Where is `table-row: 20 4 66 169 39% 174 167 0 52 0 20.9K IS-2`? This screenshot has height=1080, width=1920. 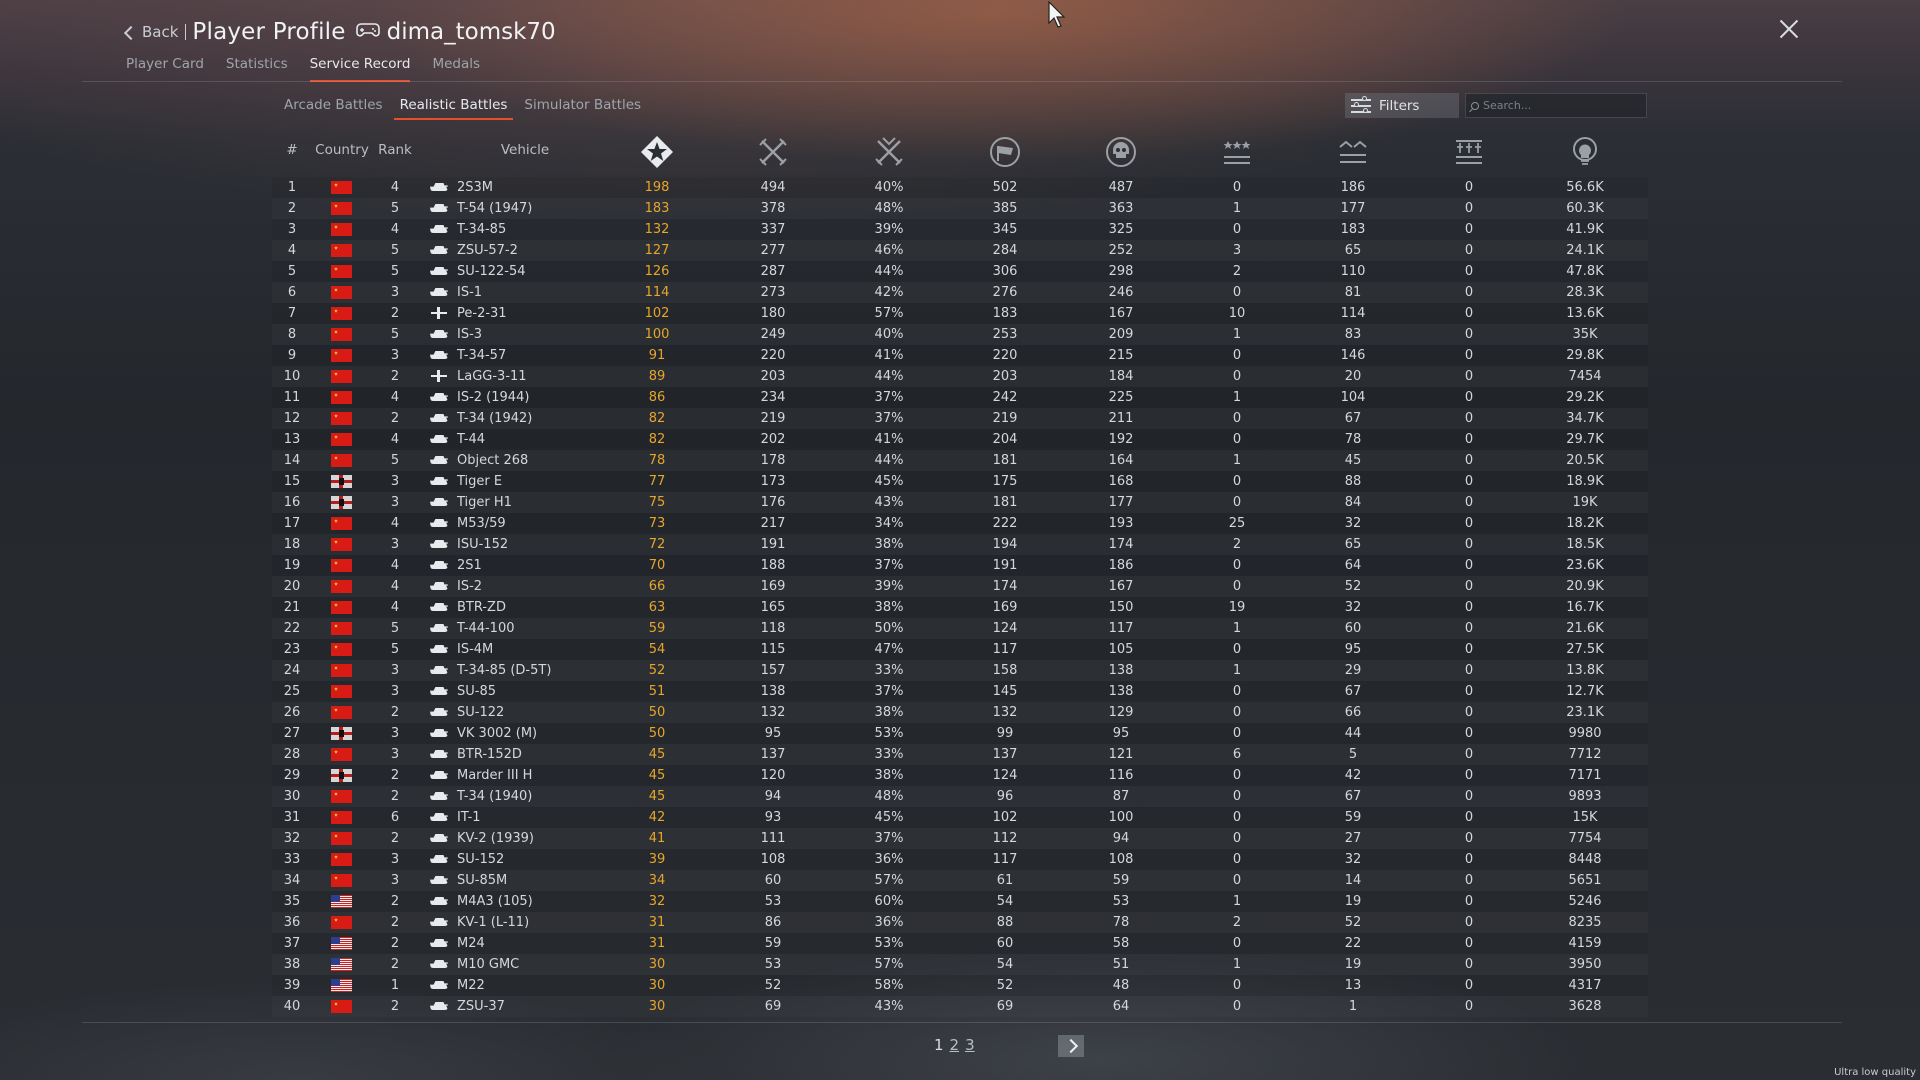 table-row: 20 4 66 169 39% 174 167 0 52 0 20.9K IS-2 is located at coordinates (960, 586).